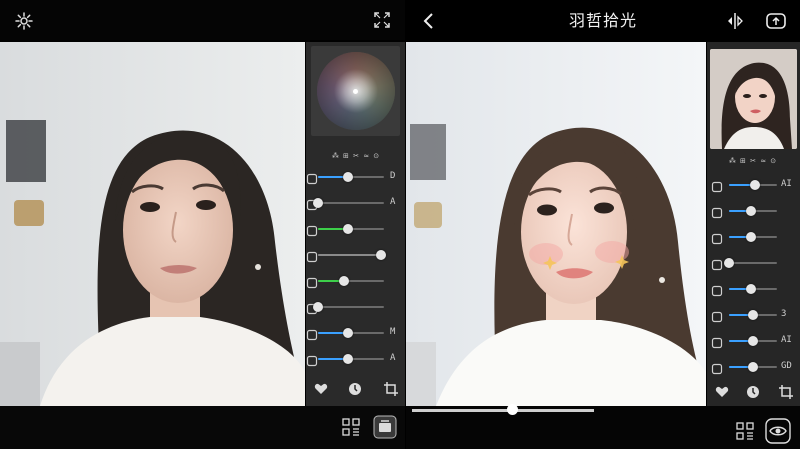  I want to click on right-top-bar: 羽哲拾光, so click(603, 21).